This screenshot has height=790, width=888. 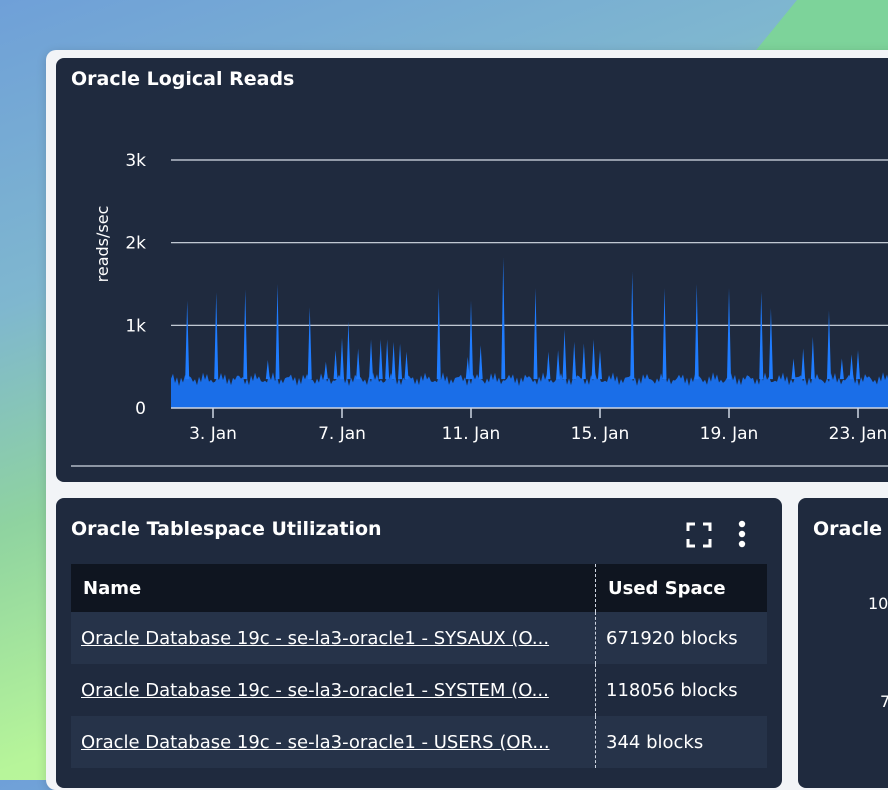 I want to click on x-tick-label: 11. Jan, so click(x=471, y=434).